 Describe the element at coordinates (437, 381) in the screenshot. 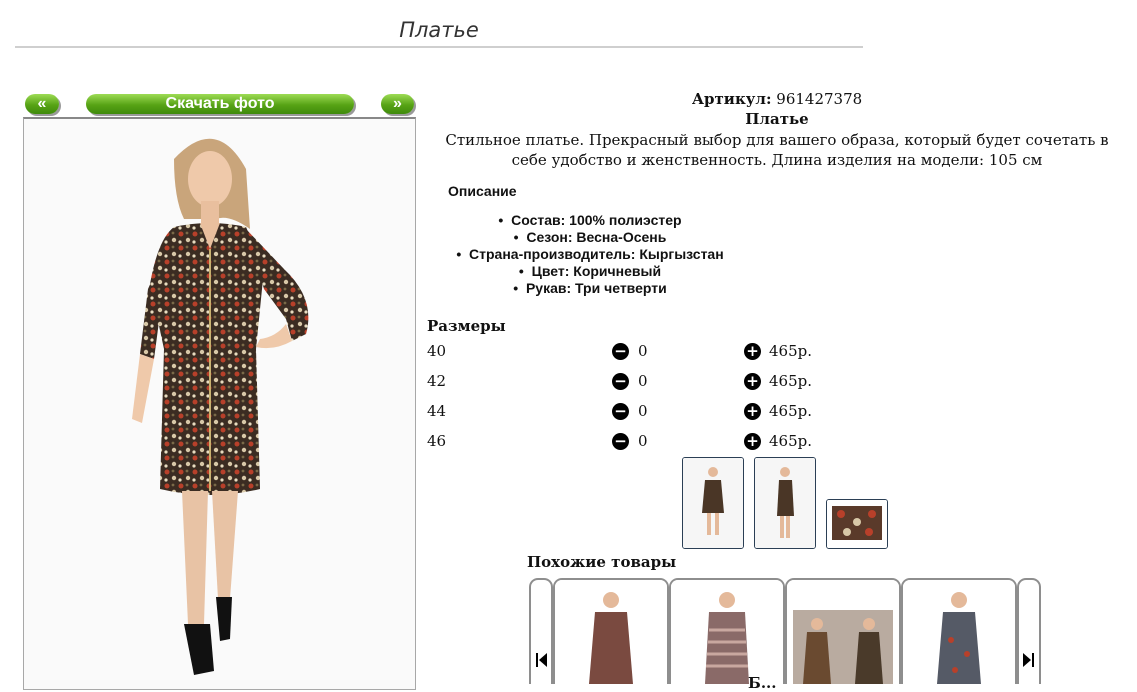

I see `size-label: 42` at that location.